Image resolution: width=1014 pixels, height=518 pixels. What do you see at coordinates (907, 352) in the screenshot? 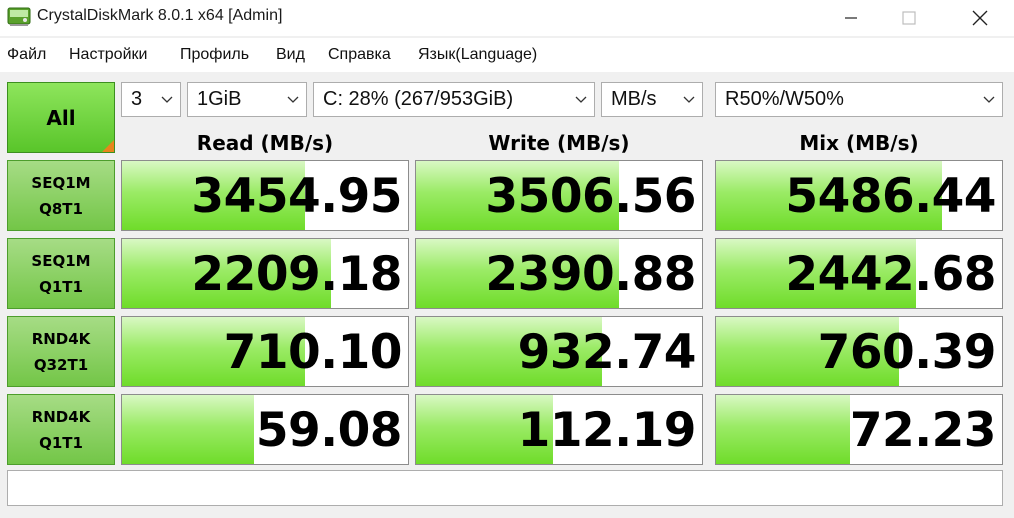
I see `mix-value: 760.39` at bounding box center [907, 352].